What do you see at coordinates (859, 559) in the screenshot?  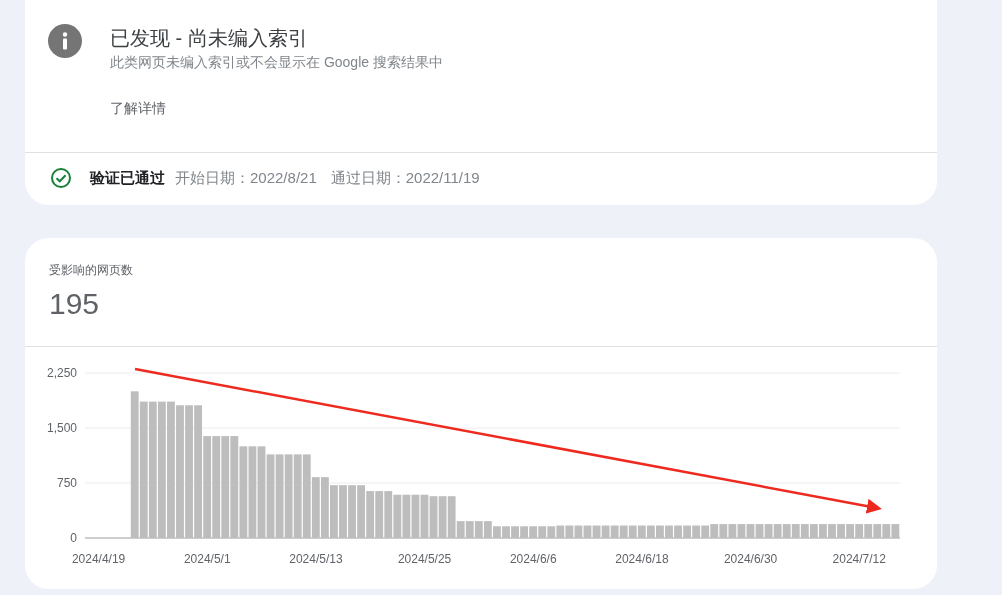 I see `x-tick-label: 2024/7/12` at bounding box center [859, 559].